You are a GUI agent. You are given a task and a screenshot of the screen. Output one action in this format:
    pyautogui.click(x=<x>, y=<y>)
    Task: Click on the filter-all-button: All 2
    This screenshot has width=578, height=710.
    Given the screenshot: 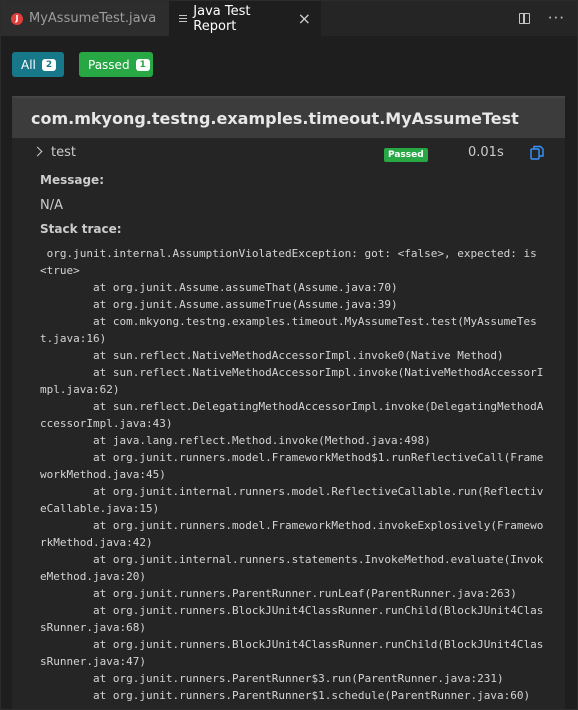 What is the action you would take?
    pyautogui.click(x=38, y=64)
    